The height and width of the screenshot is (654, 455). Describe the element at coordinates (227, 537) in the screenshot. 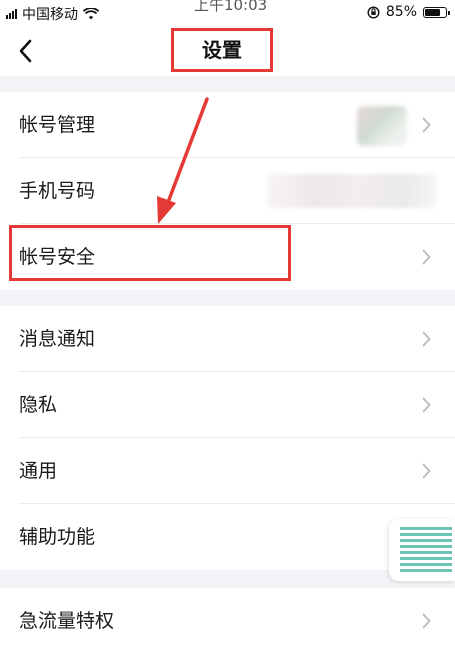

I see `settings-row-accessibility: 辅助功能` at that location.